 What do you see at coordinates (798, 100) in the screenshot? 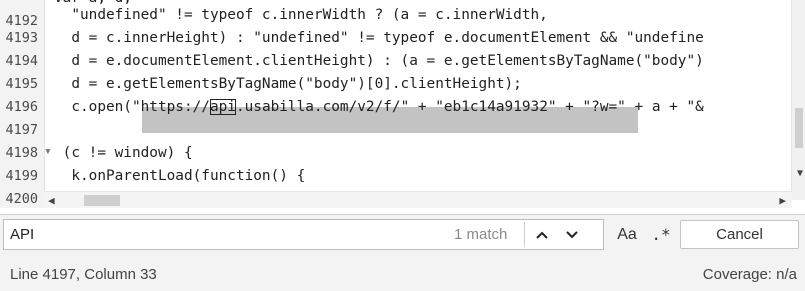
I see `vertical-scrollbar: ▼` at bounding box center [798, 100].